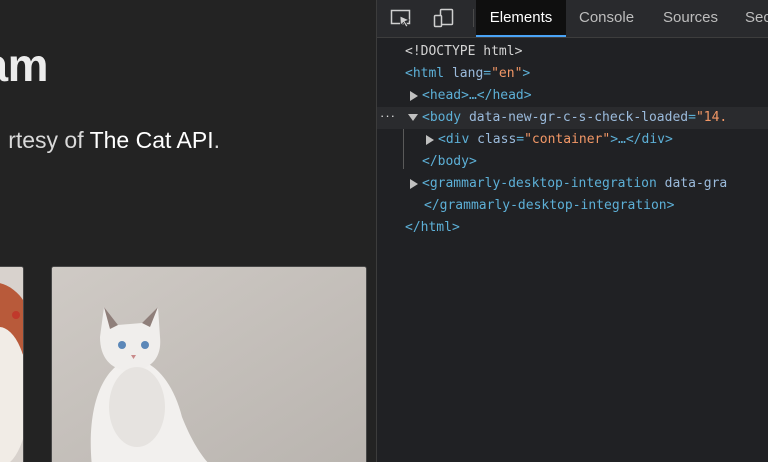 The height and width of the screenshot is (462, 768). I want to click on div-close-tag: >…</div>, so click(641, 139).